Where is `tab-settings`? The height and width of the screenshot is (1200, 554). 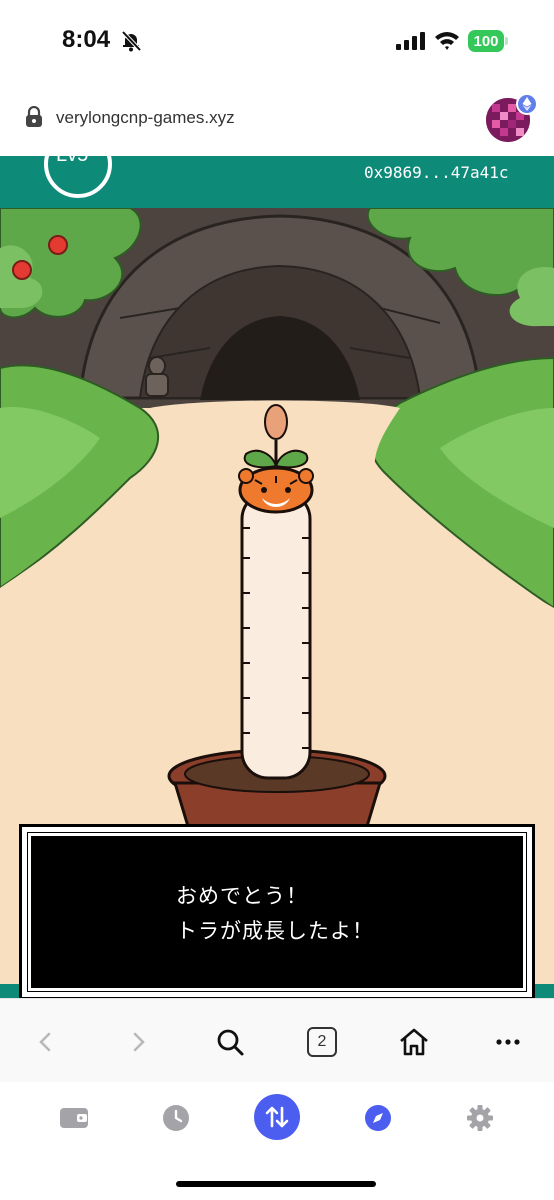
tab-settings is located at coordinates (480, 1118).